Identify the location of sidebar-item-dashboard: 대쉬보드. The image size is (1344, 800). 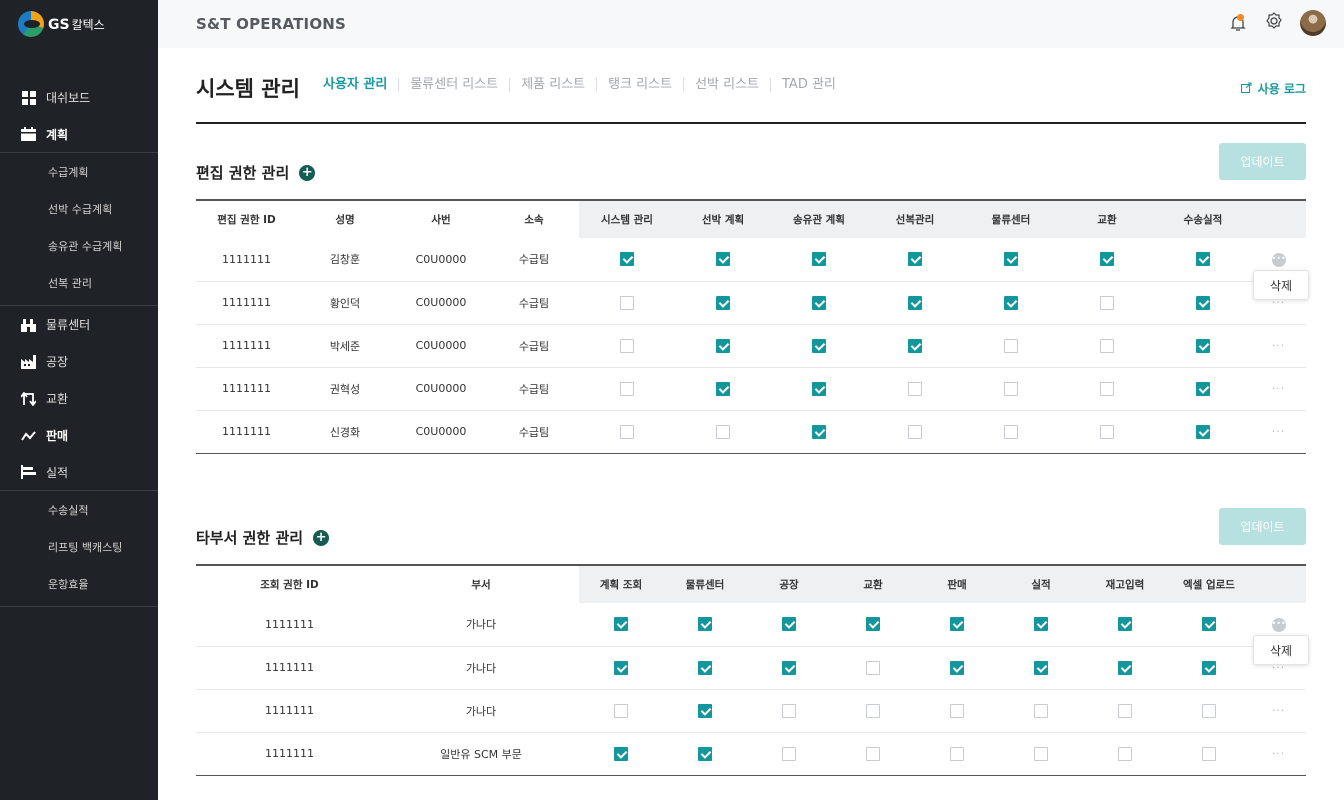
(79, 97).